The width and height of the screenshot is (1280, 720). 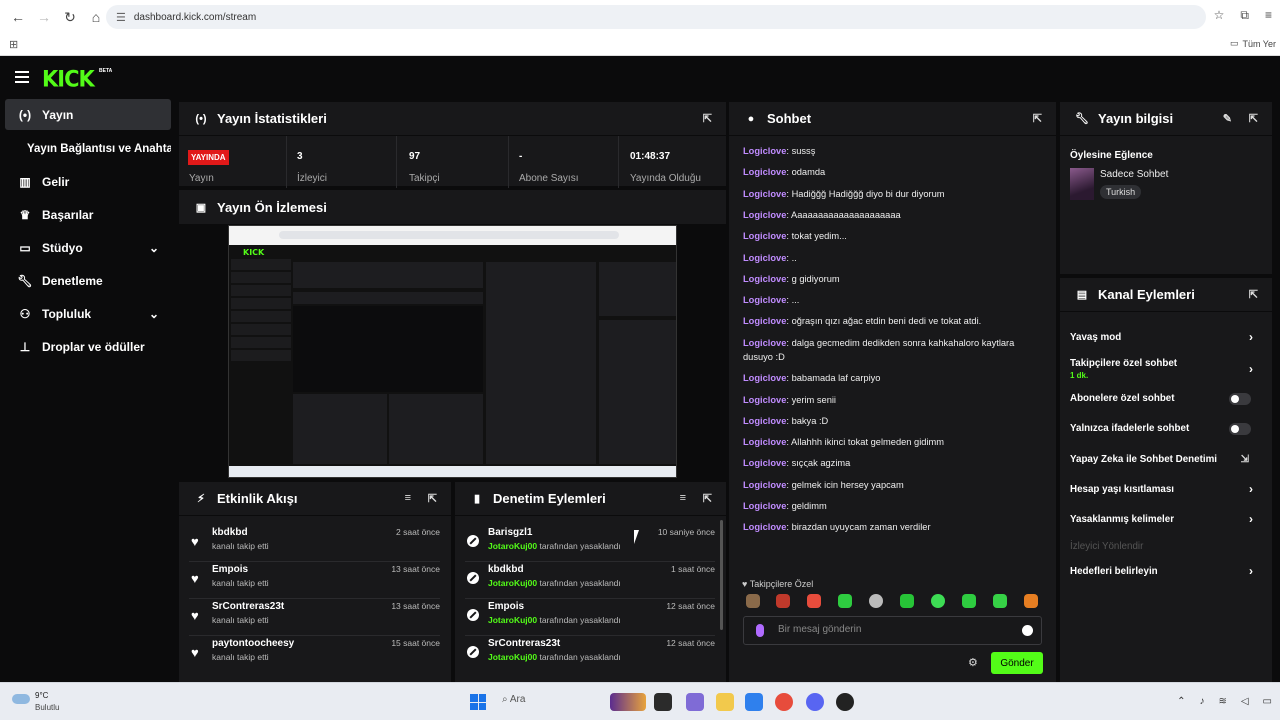 I want to click on subs-only-toggle, so click(x=1240, y=399).